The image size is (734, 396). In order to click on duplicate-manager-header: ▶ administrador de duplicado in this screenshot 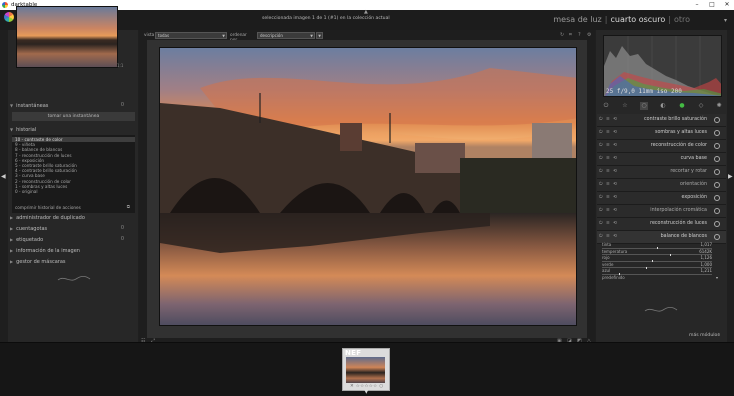, I will do `click(73, 217)`.